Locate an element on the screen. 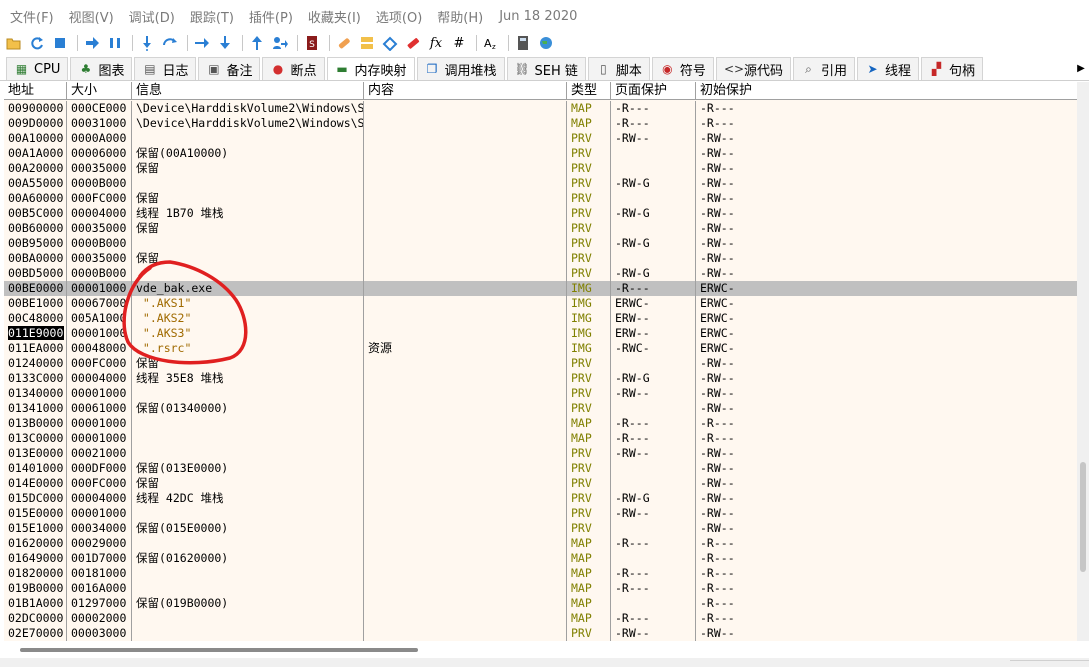 Image resolution: width=1089 pixels, height=667 pixels. restart-icon is located at coordinates (37, 43).